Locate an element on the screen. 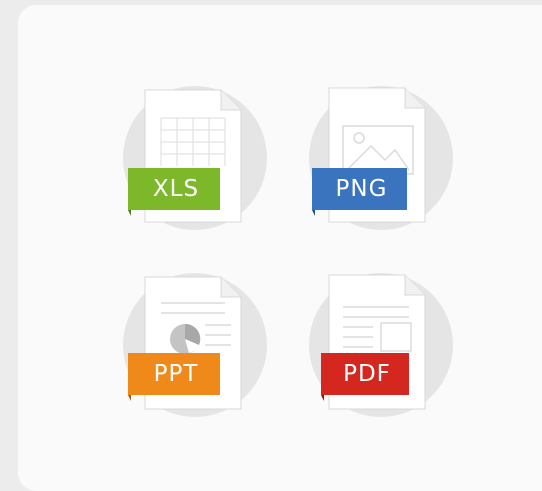 The image size is (542, 491). png-file-icon: PNG is located at coordinates (381, 158).